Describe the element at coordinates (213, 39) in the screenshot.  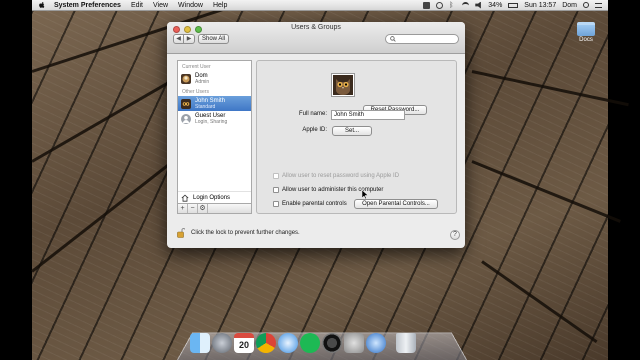
I see `show-all-button: Show All` at that location.